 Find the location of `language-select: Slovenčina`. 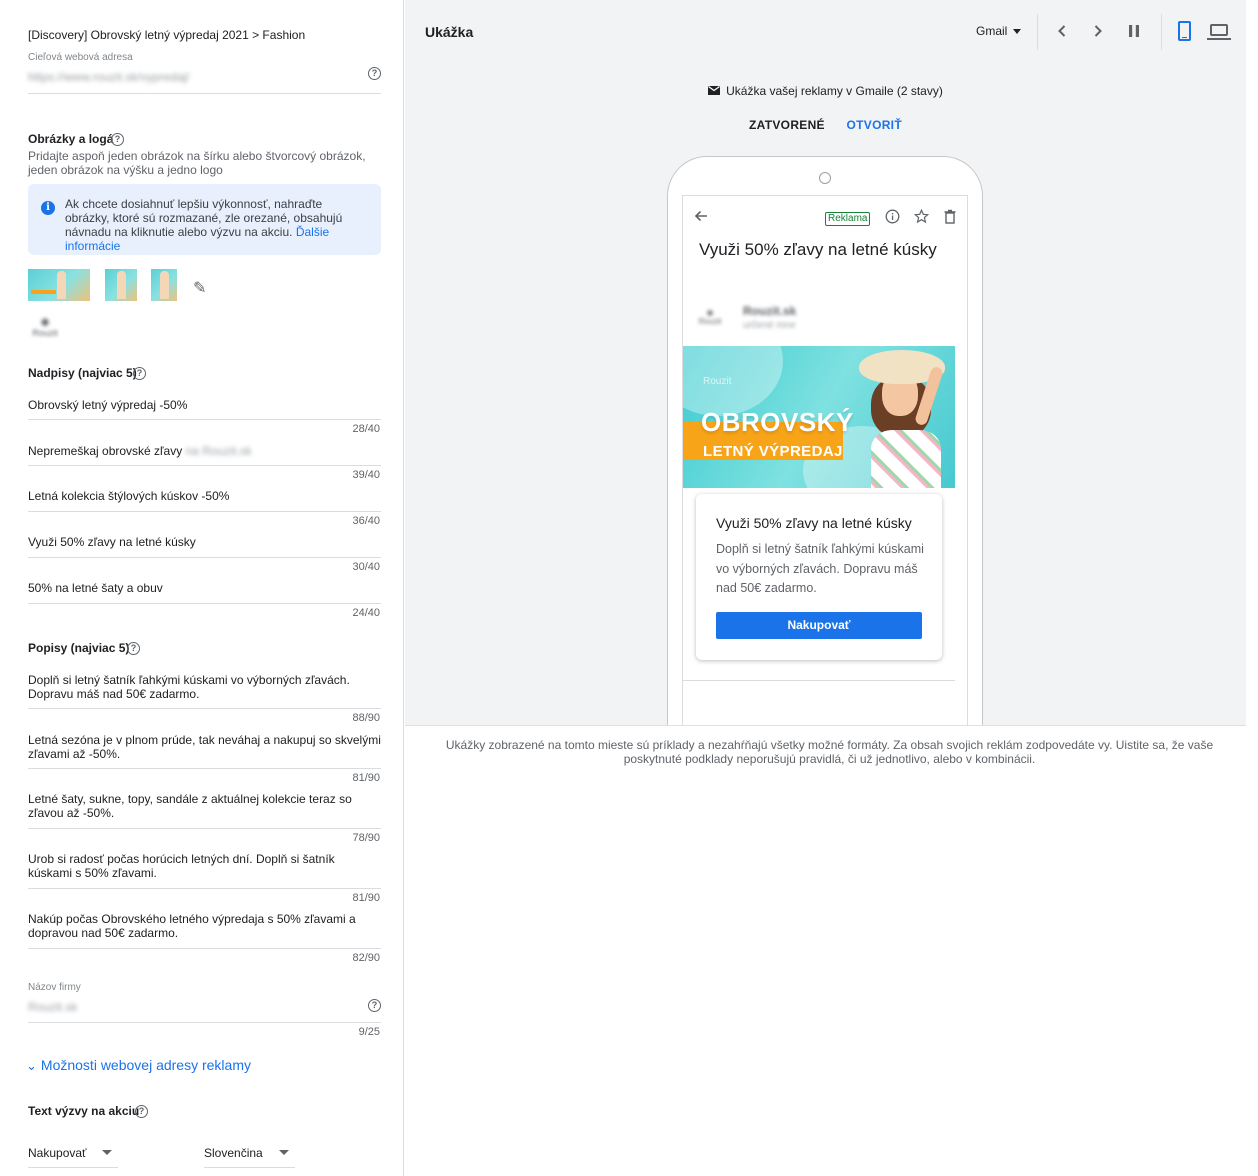

language-select: Slovenčina is located at coordinates (249, 1157).